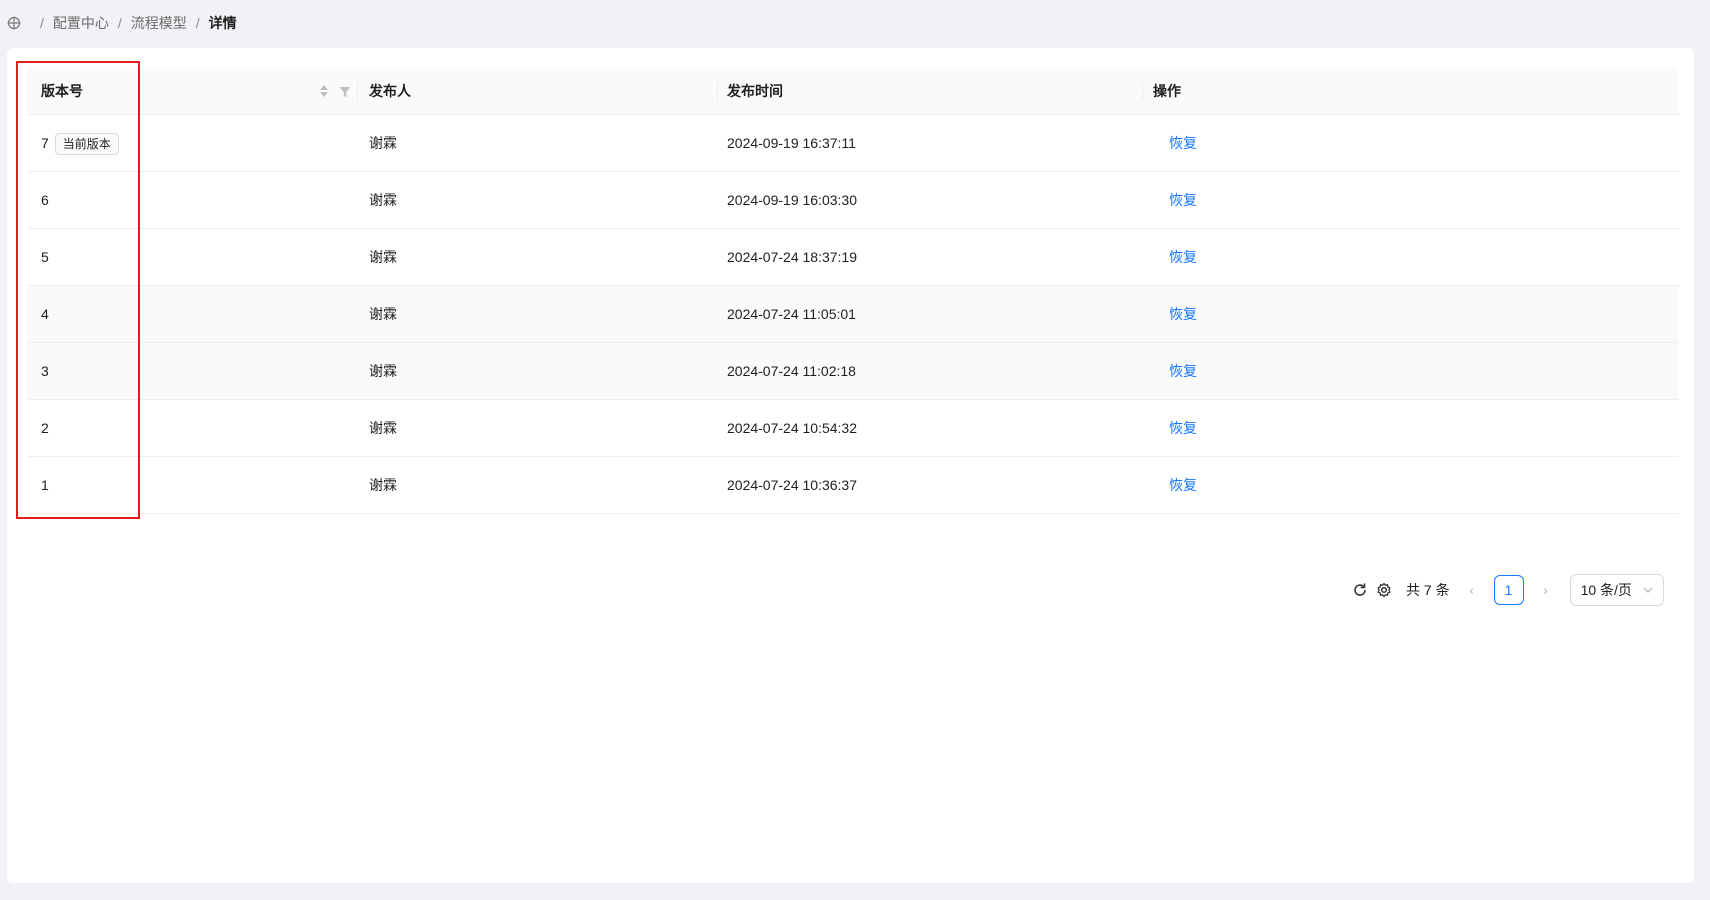  I want to click on version-number: 5, so click(45, 257).